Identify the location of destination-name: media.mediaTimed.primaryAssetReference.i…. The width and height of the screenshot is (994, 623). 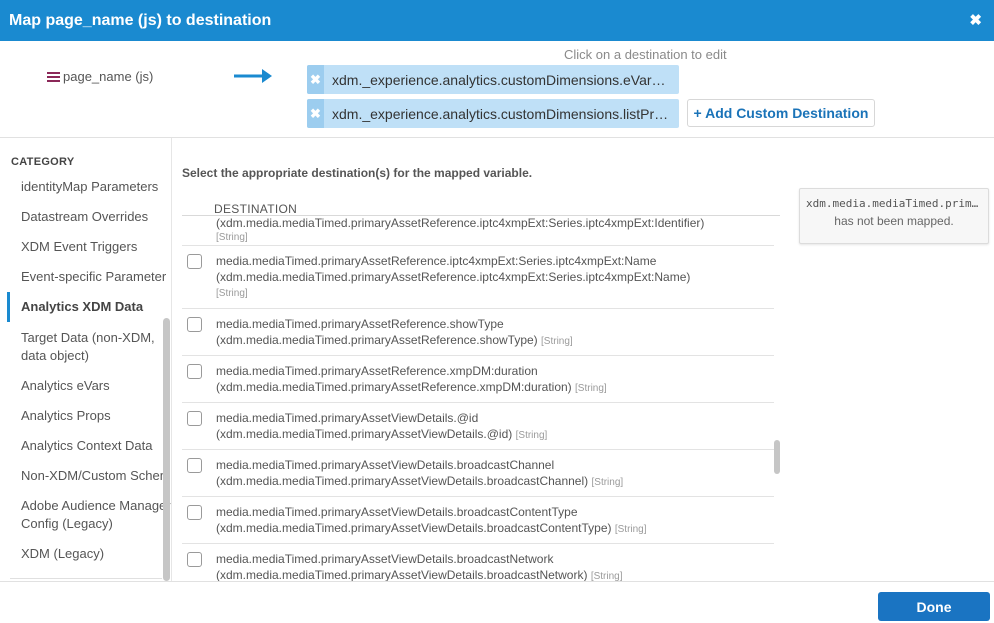
(436, 261).